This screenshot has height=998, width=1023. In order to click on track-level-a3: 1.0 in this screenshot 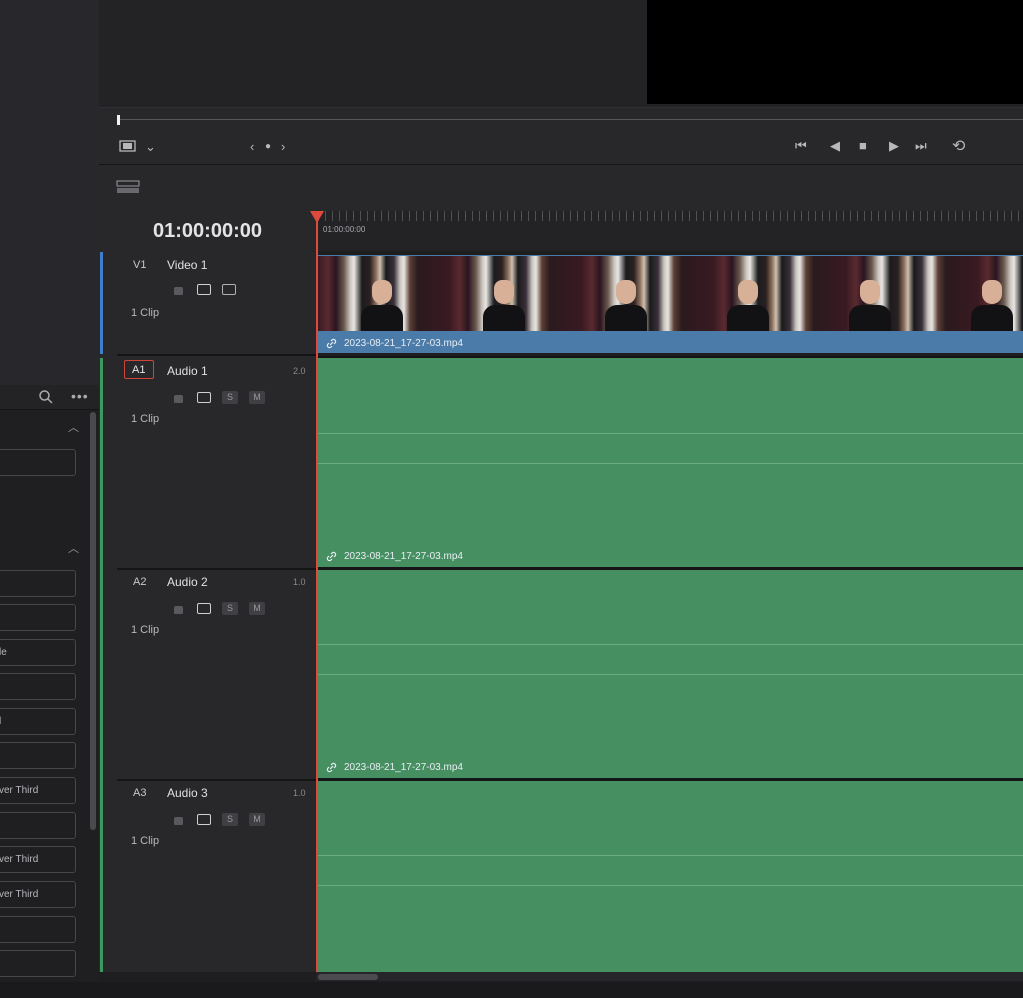, I will do `click(299, 793)`.